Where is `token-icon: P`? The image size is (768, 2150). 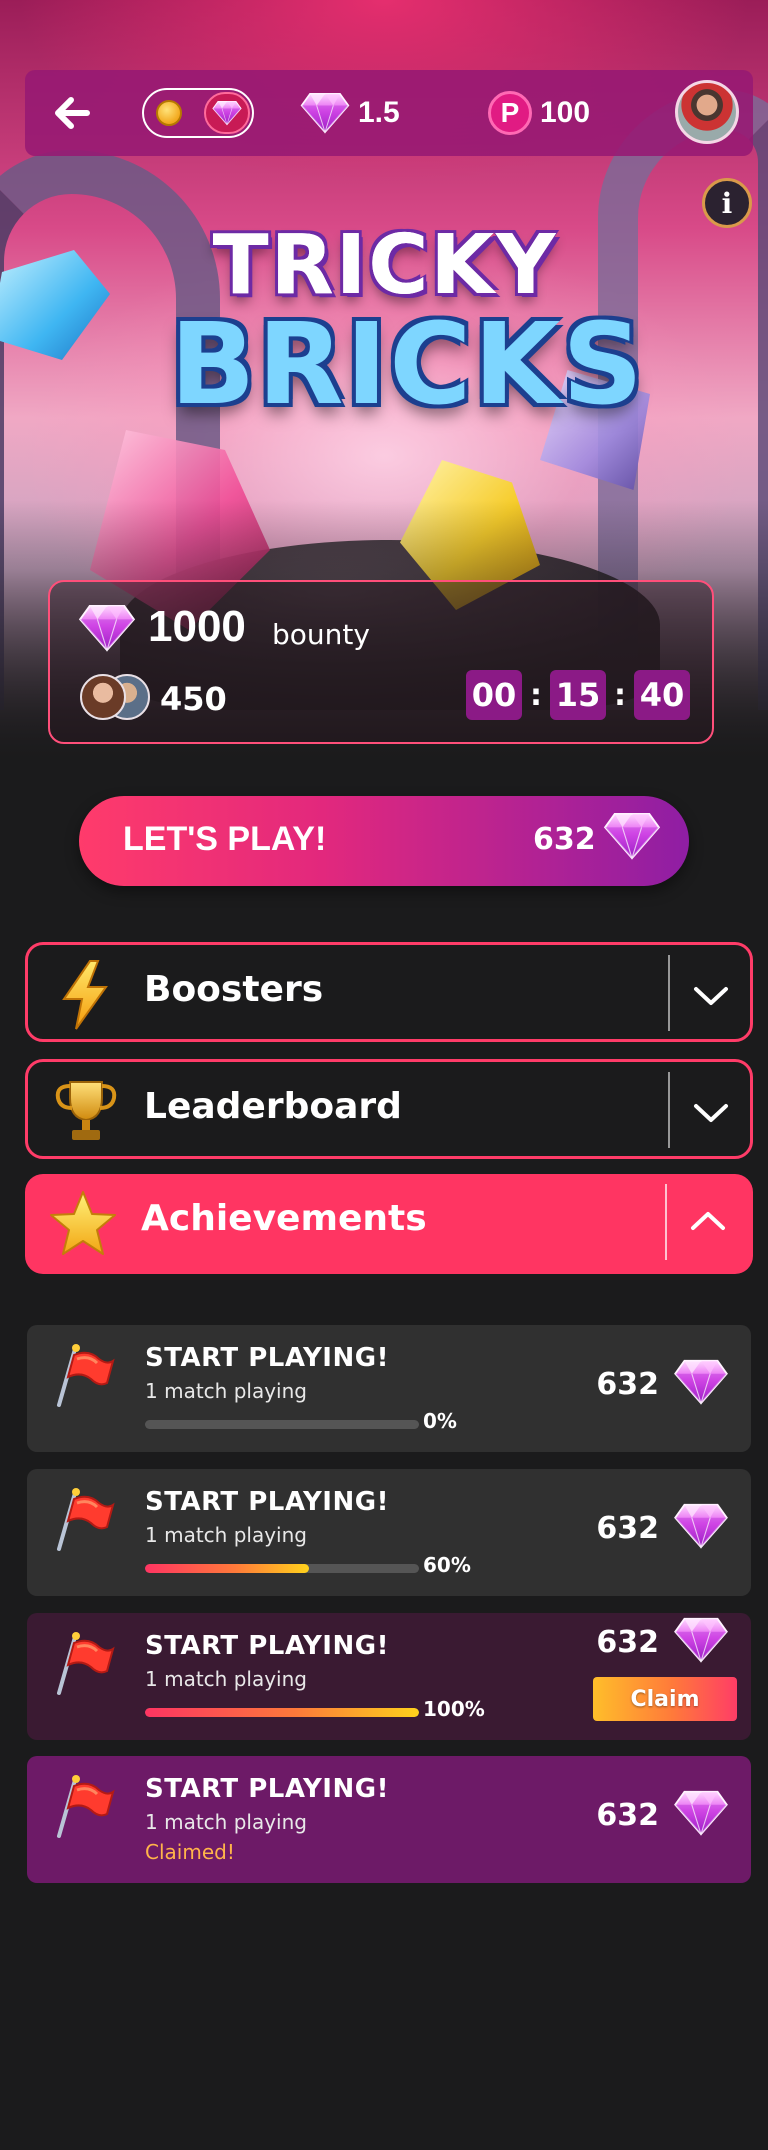
token-icon: P is located at coordinates (510, 113).